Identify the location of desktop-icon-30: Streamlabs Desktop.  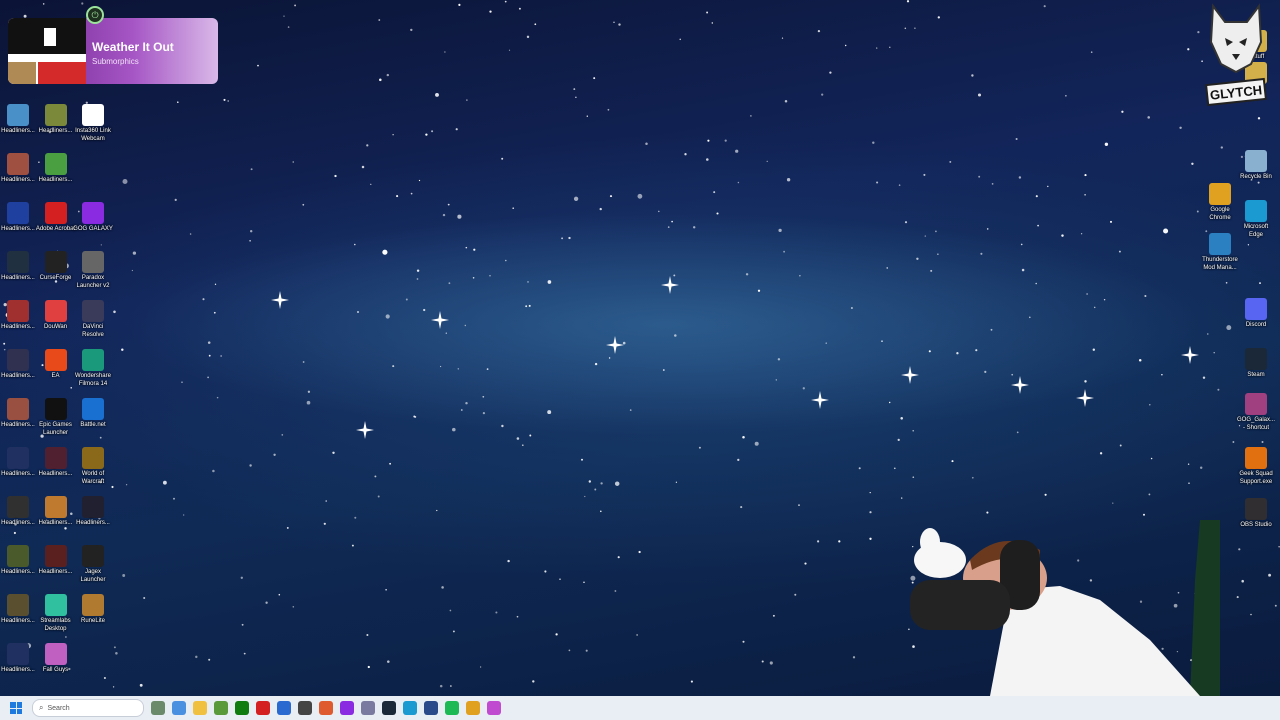
(56, 613).